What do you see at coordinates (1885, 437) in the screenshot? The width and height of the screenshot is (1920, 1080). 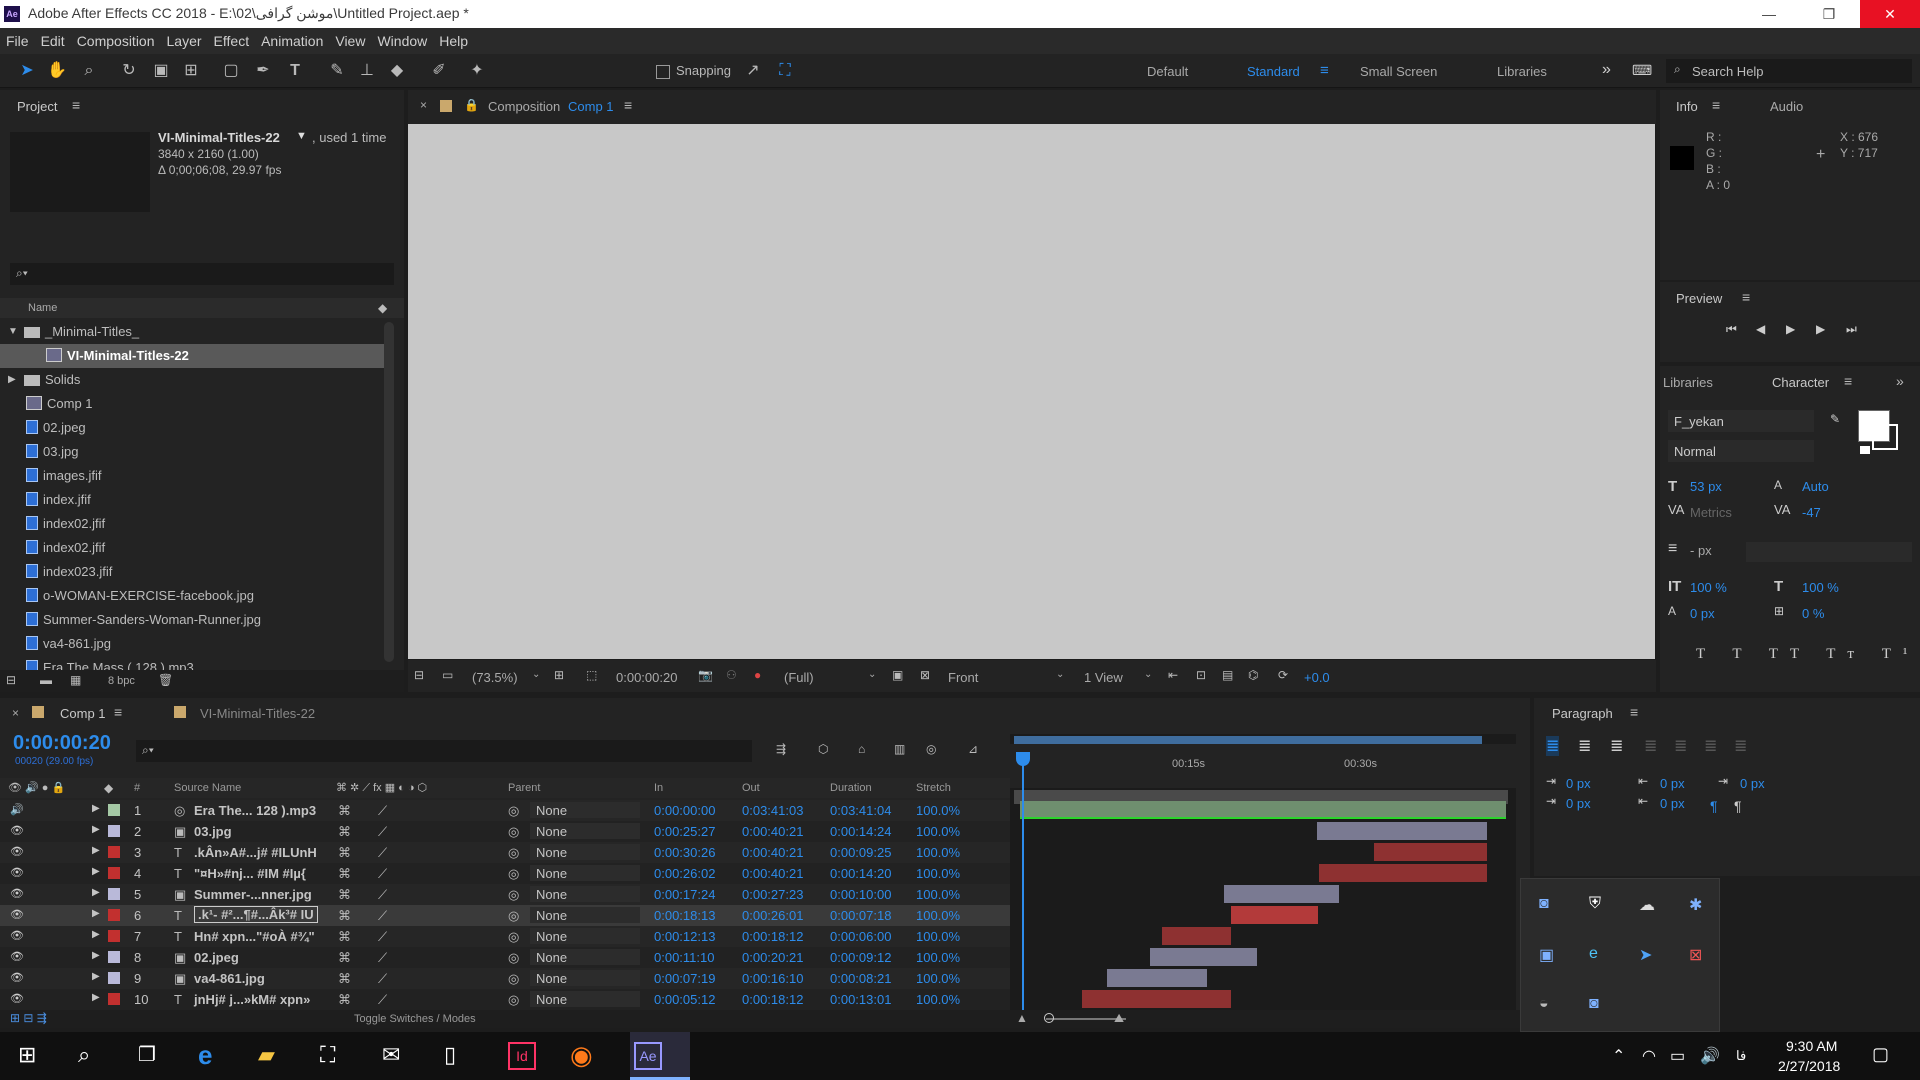 I see `stroke-color-swatch` at bounding box center [1885, 437].